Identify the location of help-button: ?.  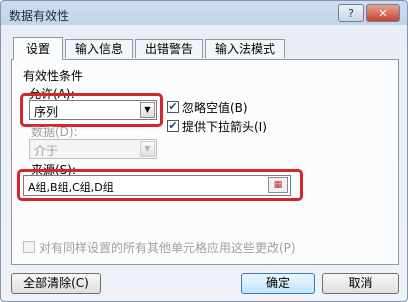
(351, 13).